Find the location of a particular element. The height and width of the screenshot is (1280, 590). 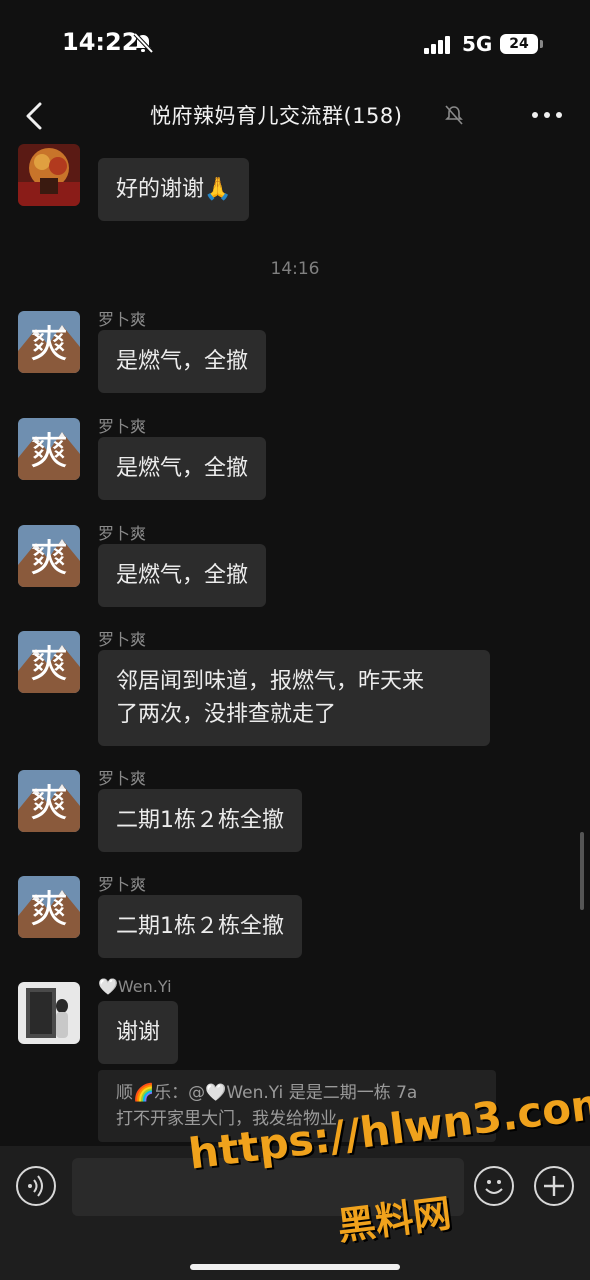

network-type: 5G is located at coordinates (477, 44).